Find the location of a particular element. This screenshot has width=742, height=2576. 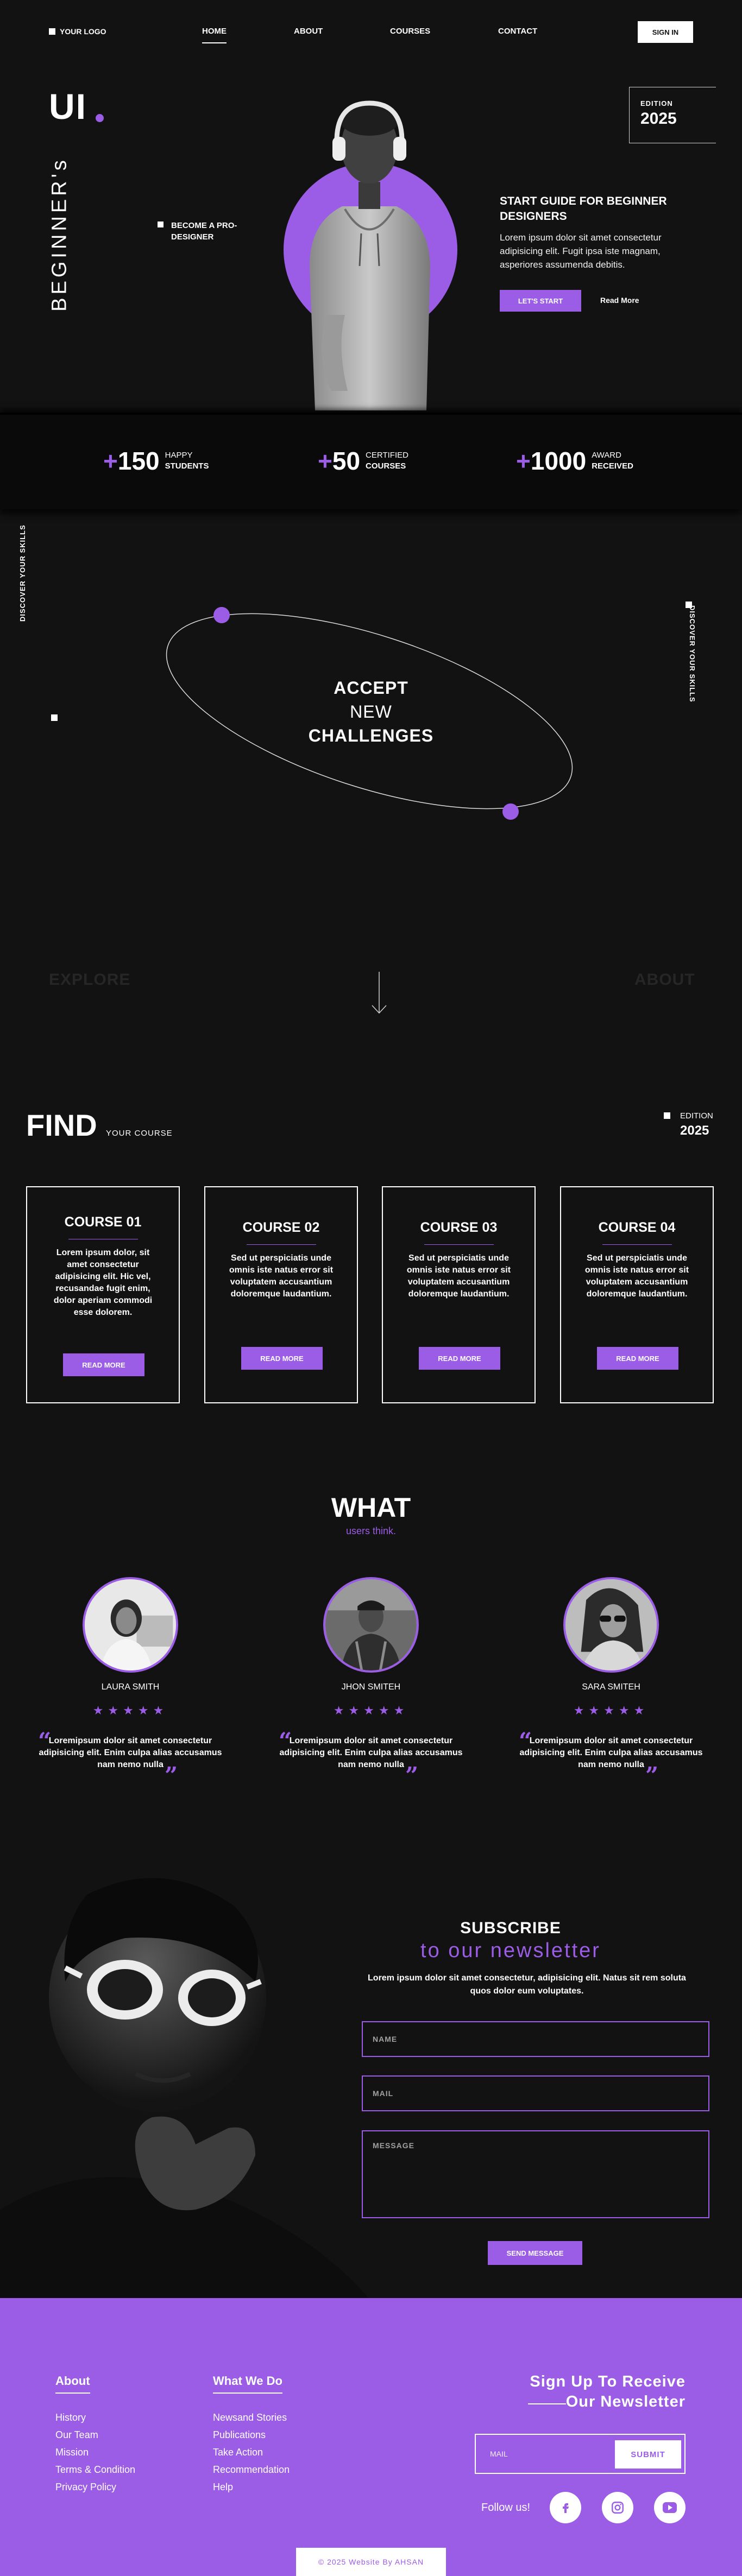

subscribe-heading: SUBSCRIBE is located at coordinates (510, 1928).